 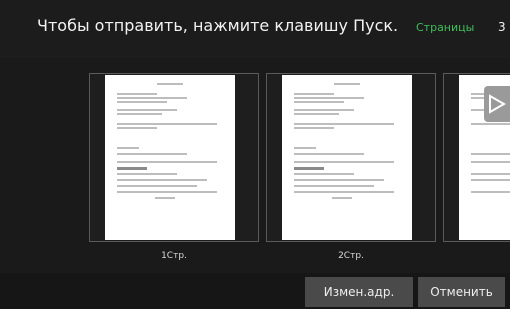 What do you see at coordinates (461, 292) in the screenshot?
I see `cancel-button: Отменить` at bounding box center [461, 292].